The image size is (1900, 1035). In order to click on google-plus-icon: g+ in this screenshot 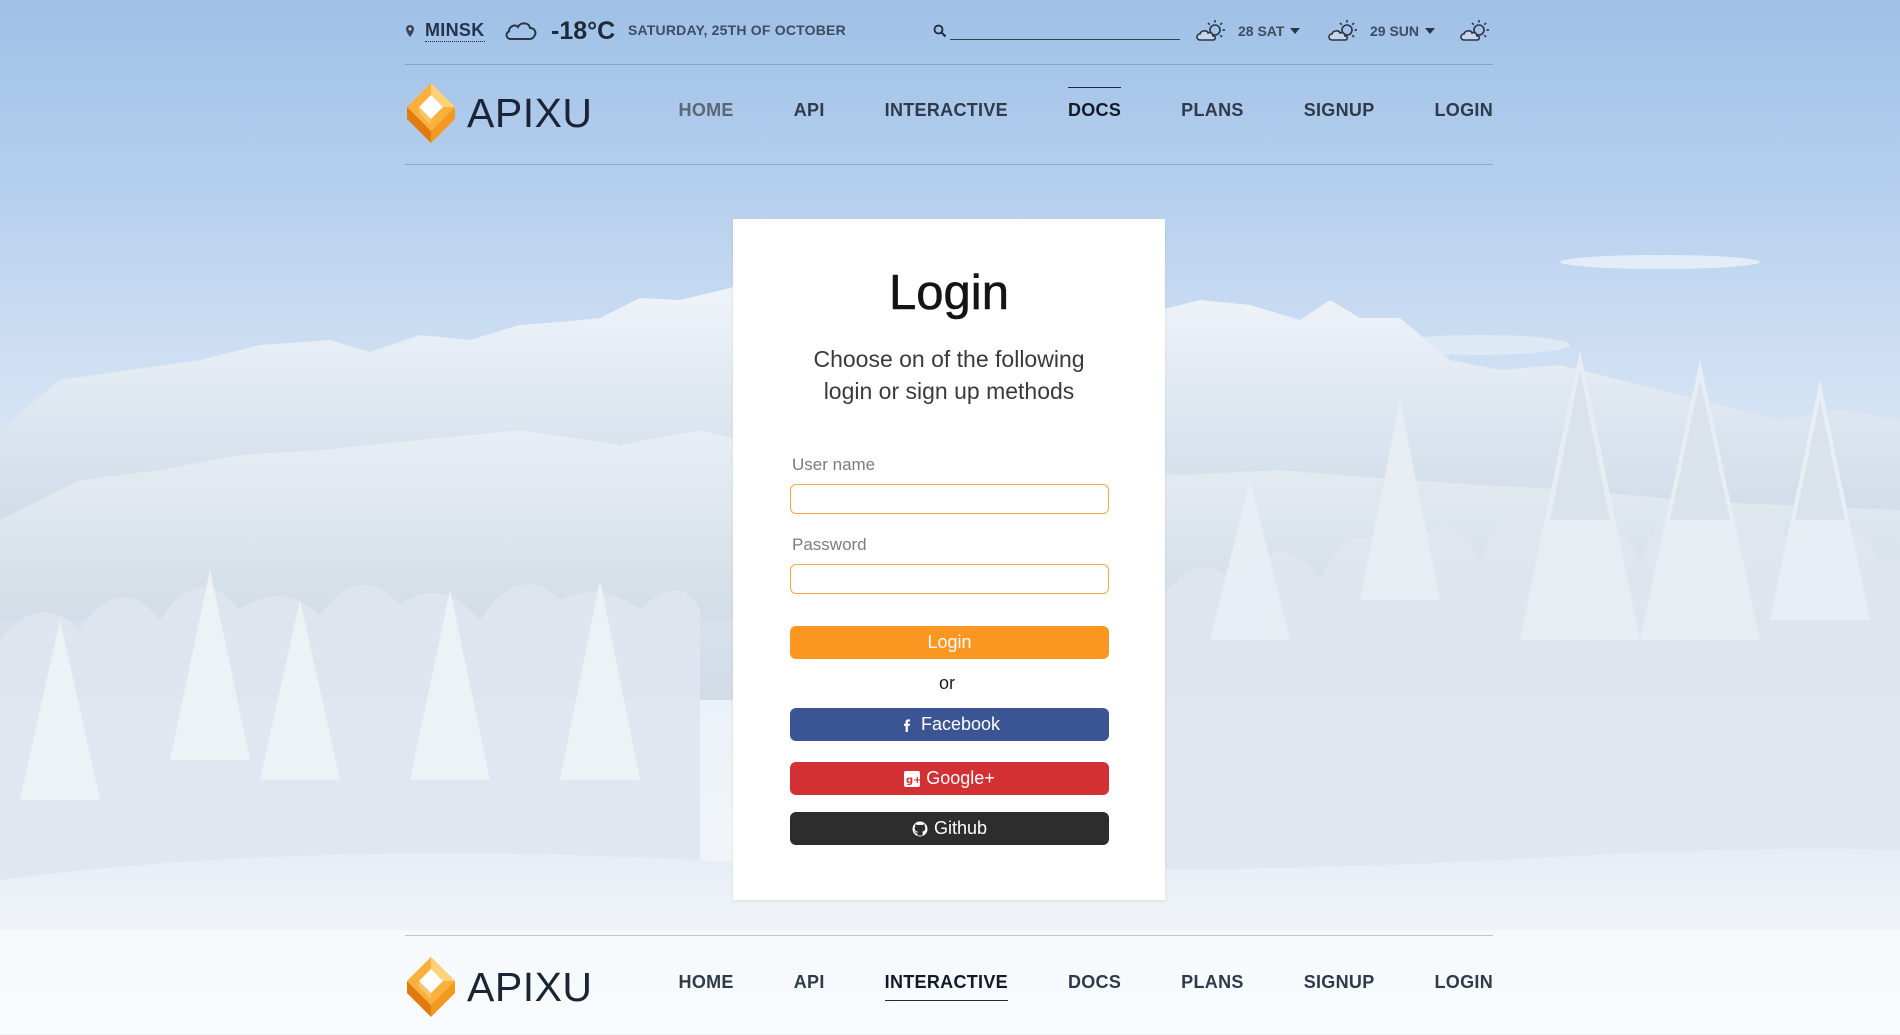, I will do `click(912, 778)`.